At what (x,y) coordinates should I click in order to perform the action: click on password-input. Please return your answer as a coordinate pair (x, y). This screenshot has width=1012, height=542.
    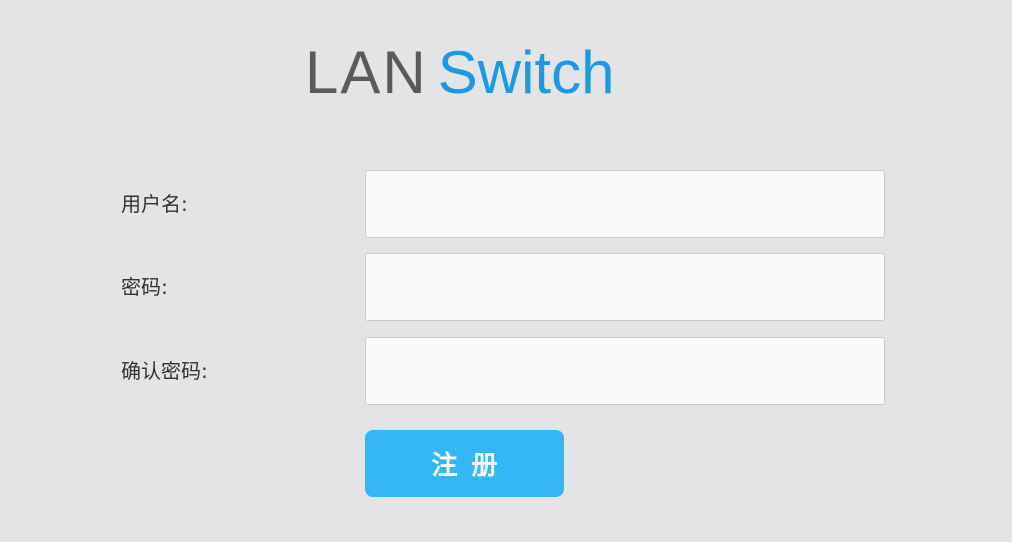
    Looking at the image, I should click on (625, 287).